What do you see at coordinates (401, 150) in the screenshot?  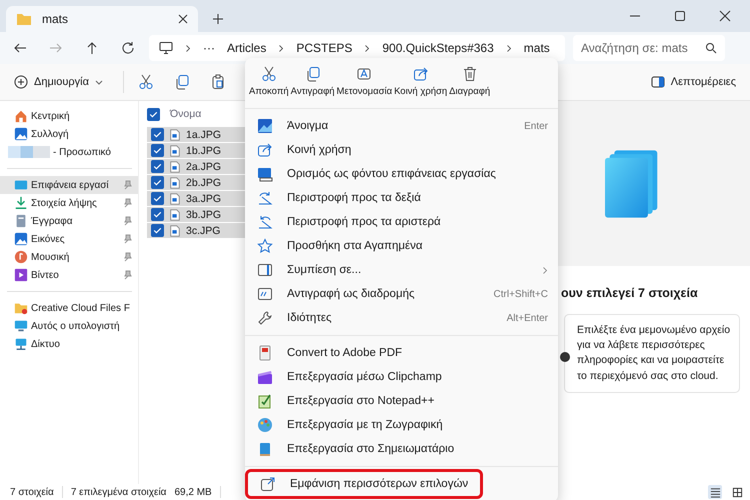 I see `menu-item: Κοινή χρήση` at bounding box center [401, 150].